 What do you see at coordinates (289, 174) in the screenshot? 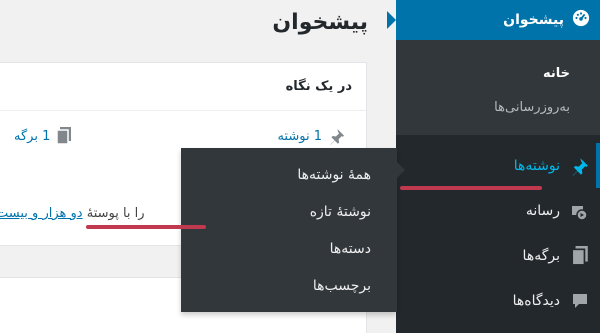
I see `flyout-item-all-posts: همهٔ نوشته‌ها` at bounding box center [289, 174].